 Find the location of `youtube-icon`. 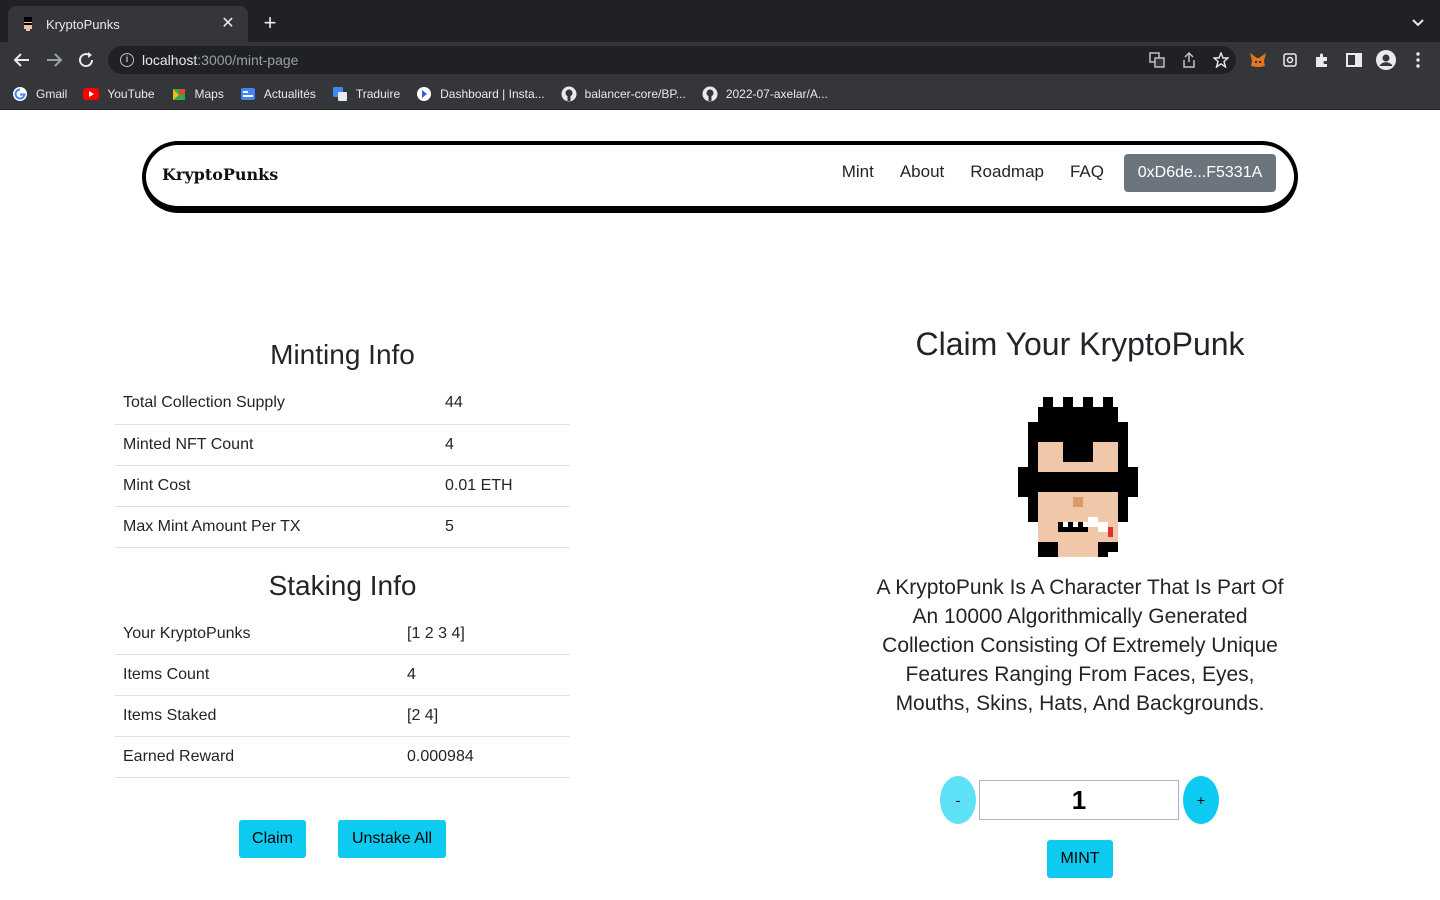

youtube-icon is located at coordinates (91, 94).